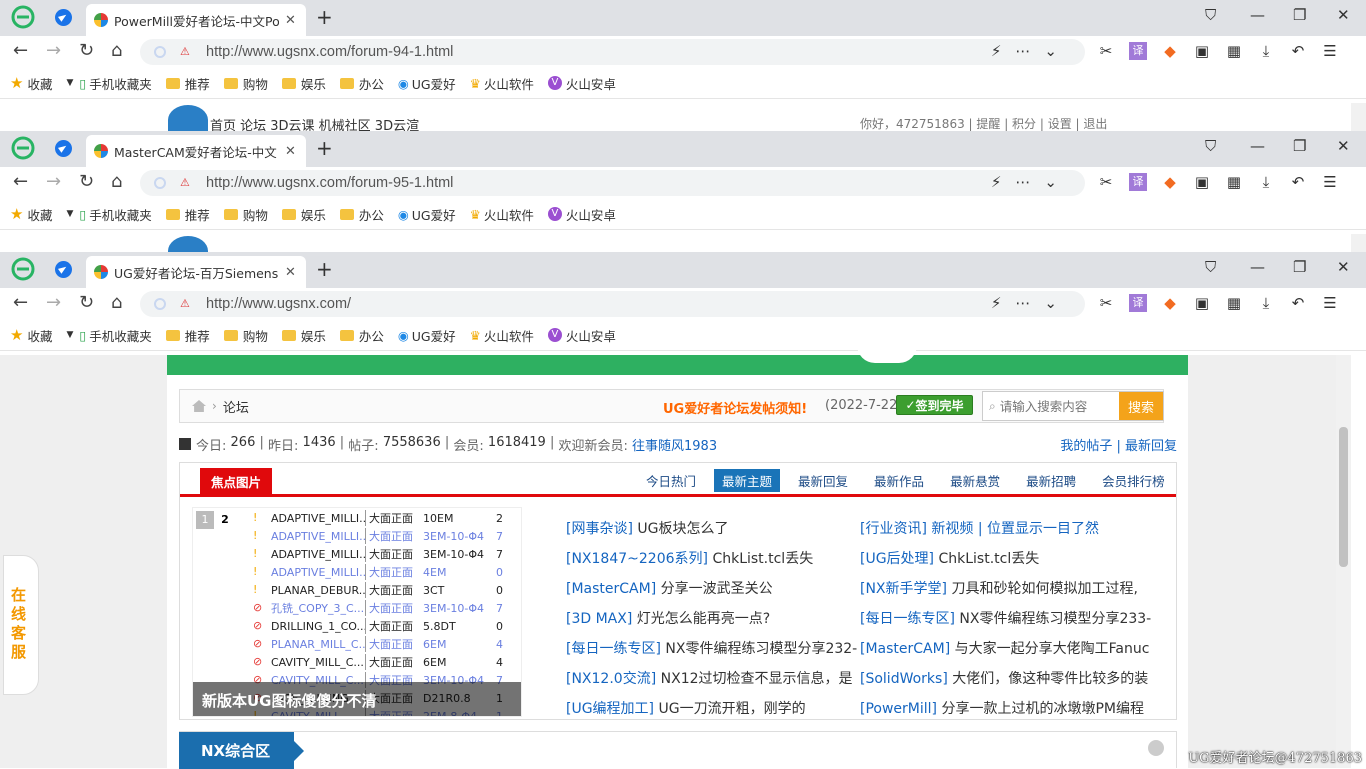  Describe the element at coordinates (53, 50) in the screenshot. I see `forward-icon: →` at that location.